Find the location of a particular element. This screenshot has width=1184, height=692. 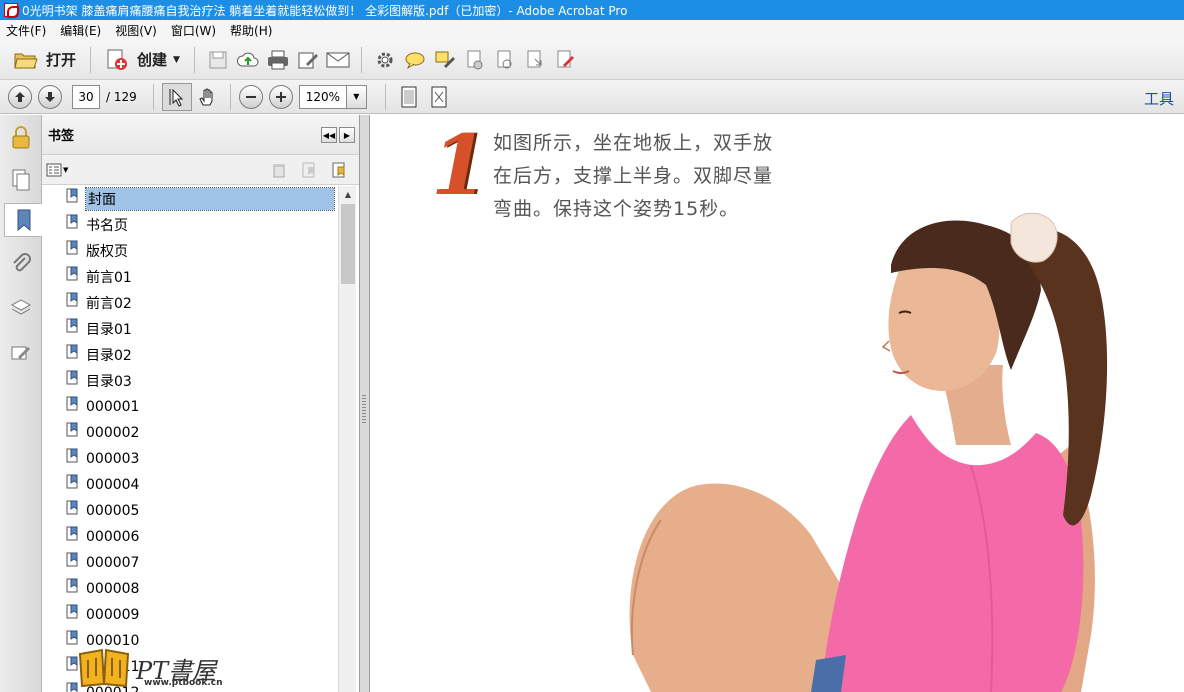

settings-button is located at coordinates (385, 60).